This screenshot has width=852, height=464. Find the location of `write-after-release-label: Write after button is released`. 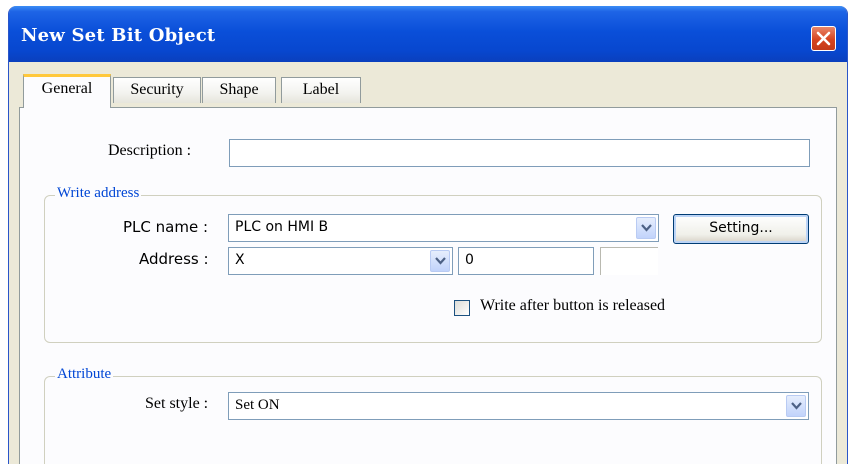

write-after-release-label: Write after button is released is located at coordinates (572, 306).